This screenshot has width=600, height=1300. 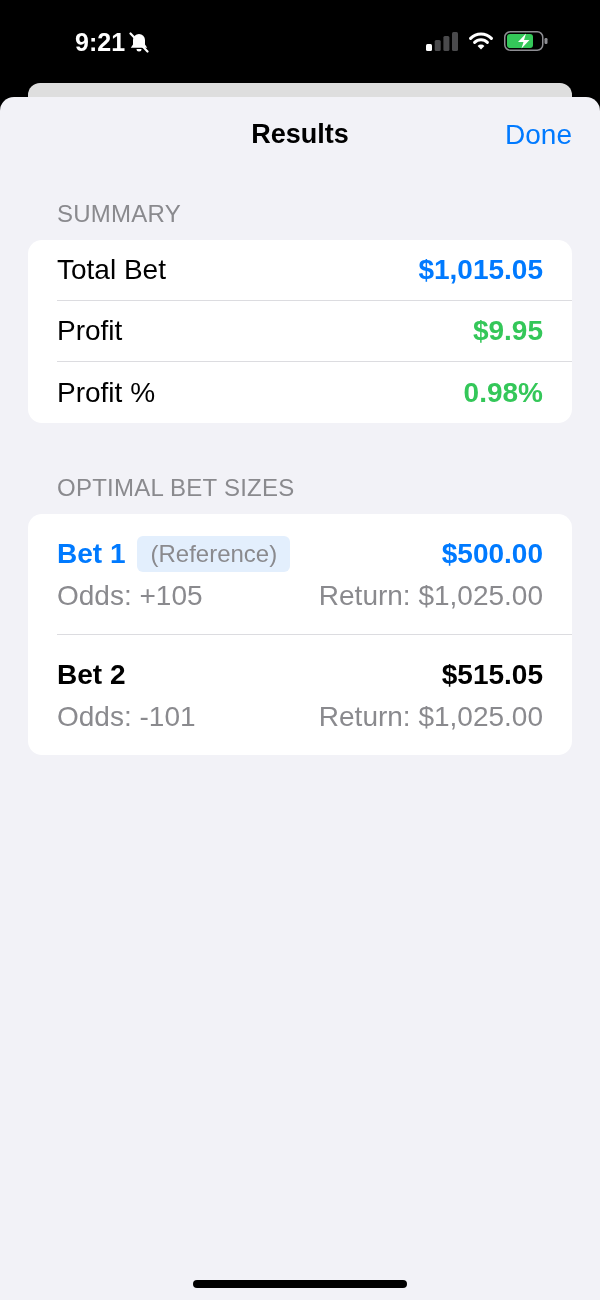 I want to click on row-label: Total Bet, so click(x=111, y=270).